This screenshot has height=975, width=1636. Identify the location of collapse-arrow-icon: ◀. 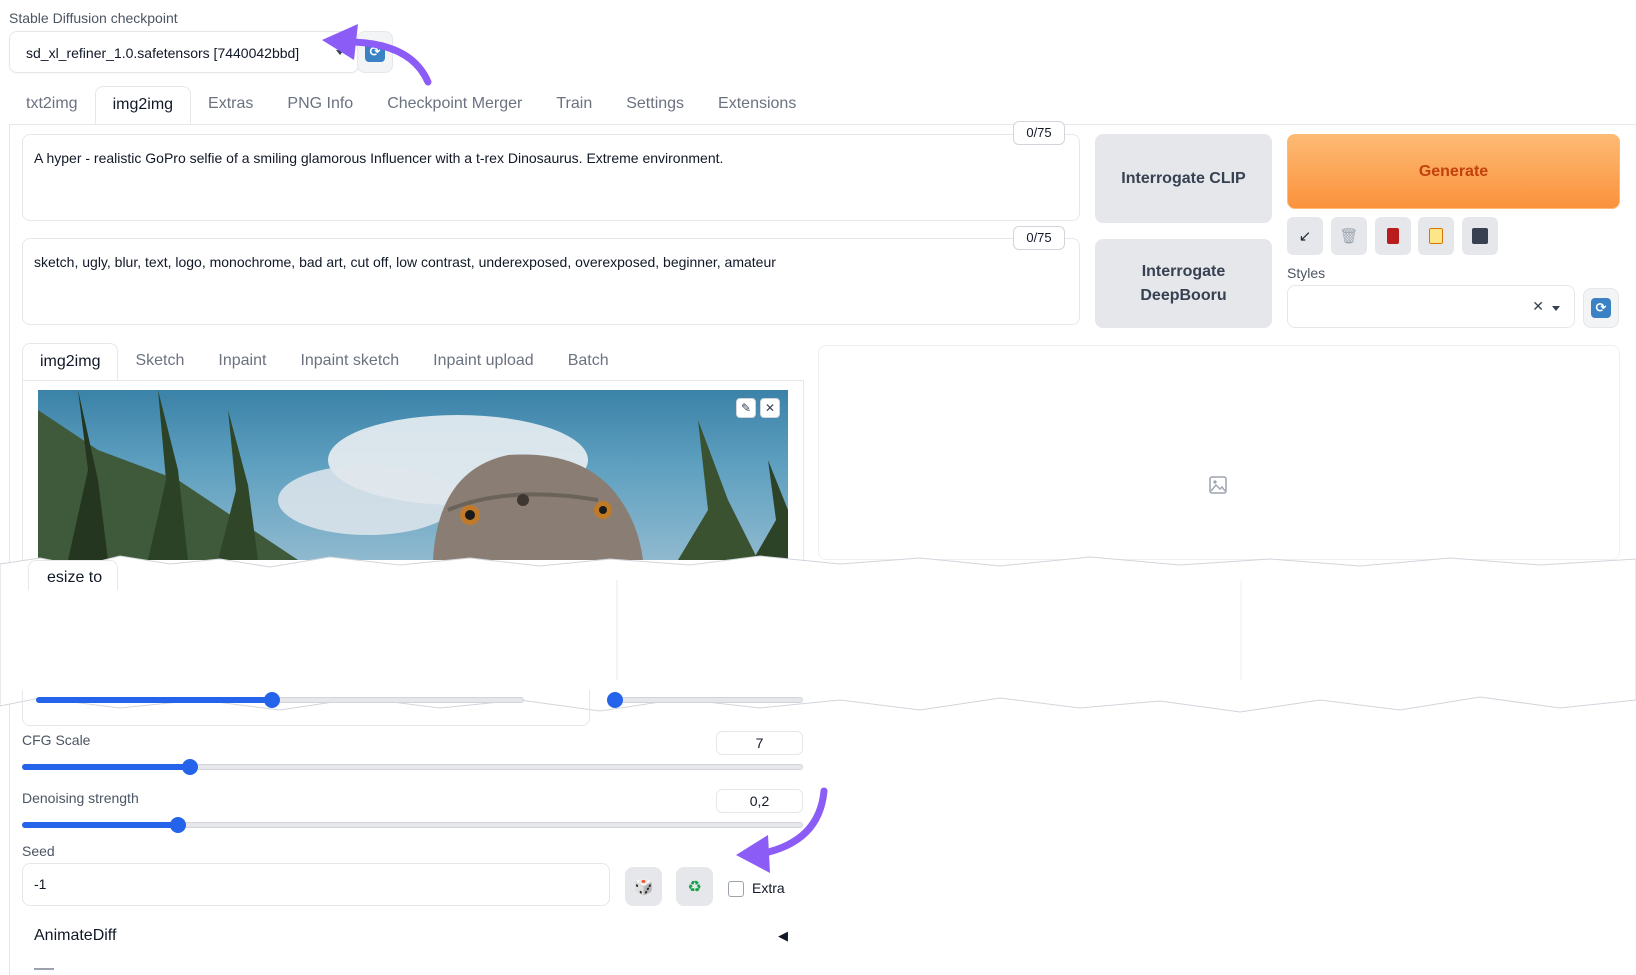
(783, 936).